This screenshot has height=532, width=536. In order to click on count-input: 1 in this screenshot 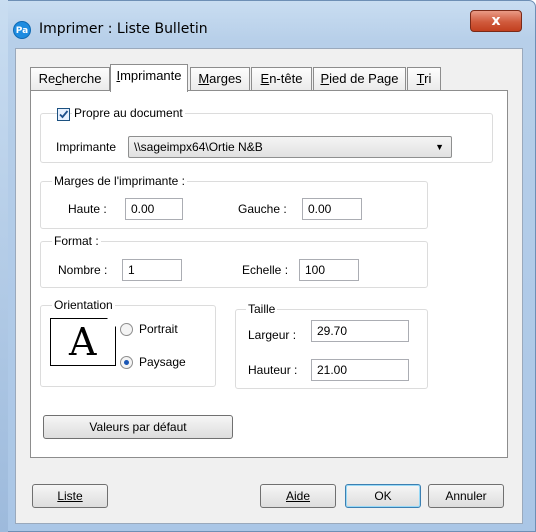, I will do `click(152, 270)`.